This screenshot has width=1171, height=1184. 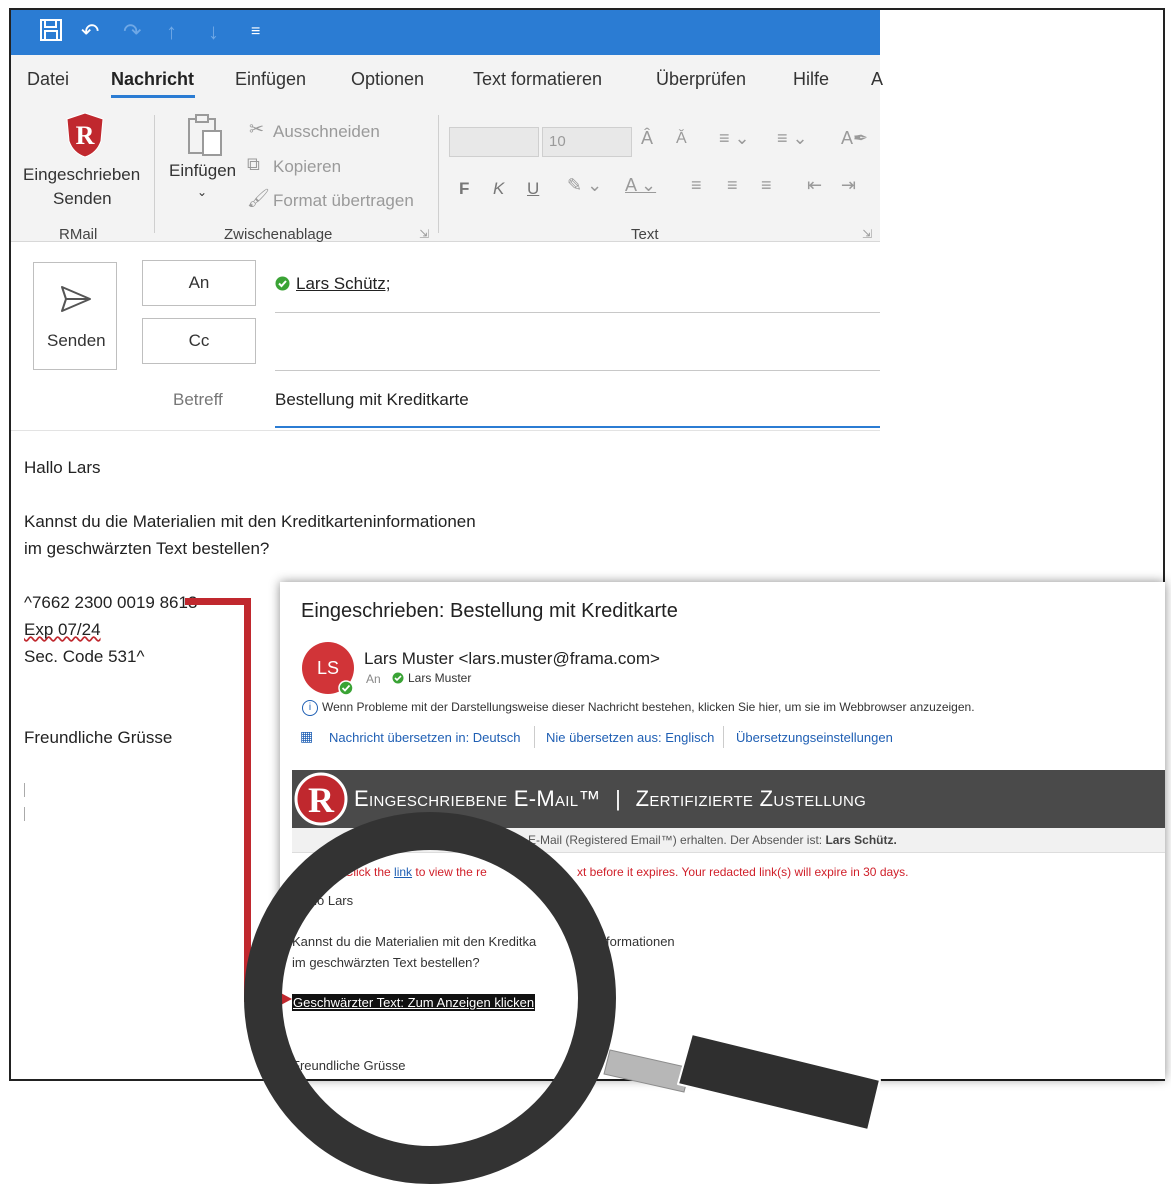 I want to click on copy-icon: ⧉, so click(x=253, y=164).